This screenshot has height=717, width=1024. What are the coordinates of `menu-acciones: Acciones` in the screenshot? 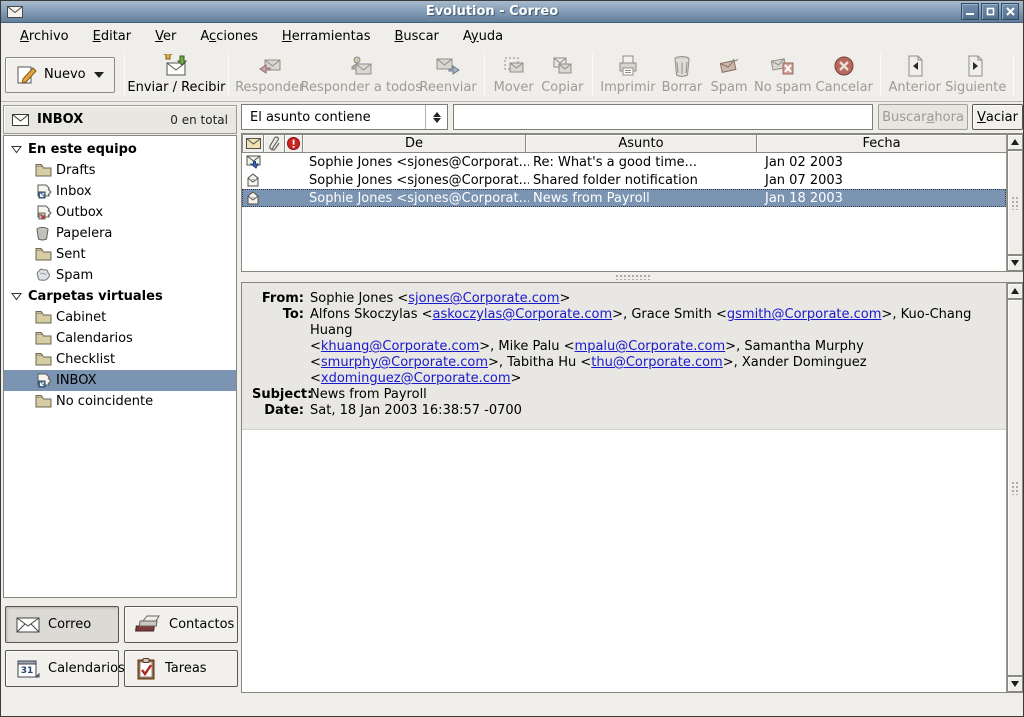 It's located at (229, 36).